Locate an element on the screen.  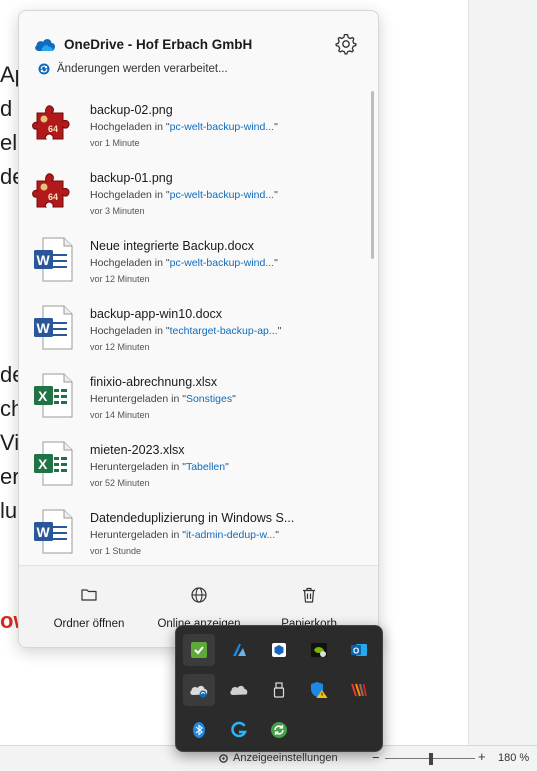
file-action: Heruntergeladen in "Tabellen" is located at coordinates (159, 467).